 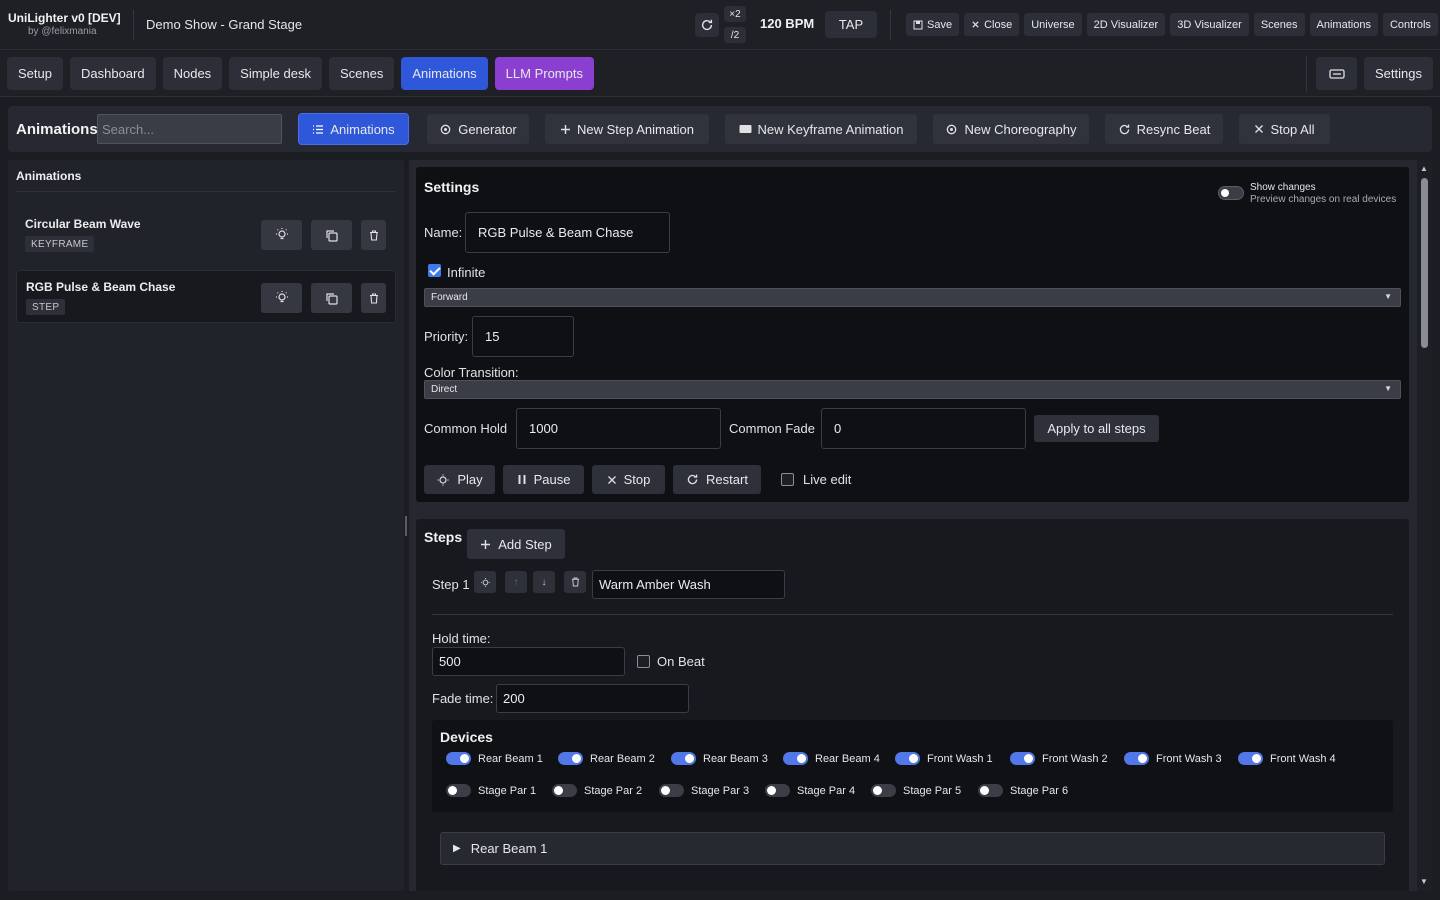 What do you see at coordinates (35, 73) in the screenshot?
I see `tab-setup: Setup` at bounding box center [35, 73].